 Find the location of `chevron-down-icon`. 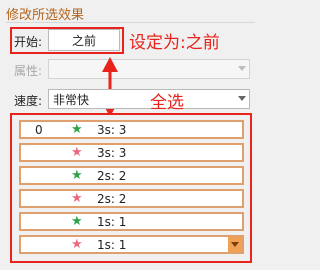

chevron-down-icon is located at coordinates (242, 98).